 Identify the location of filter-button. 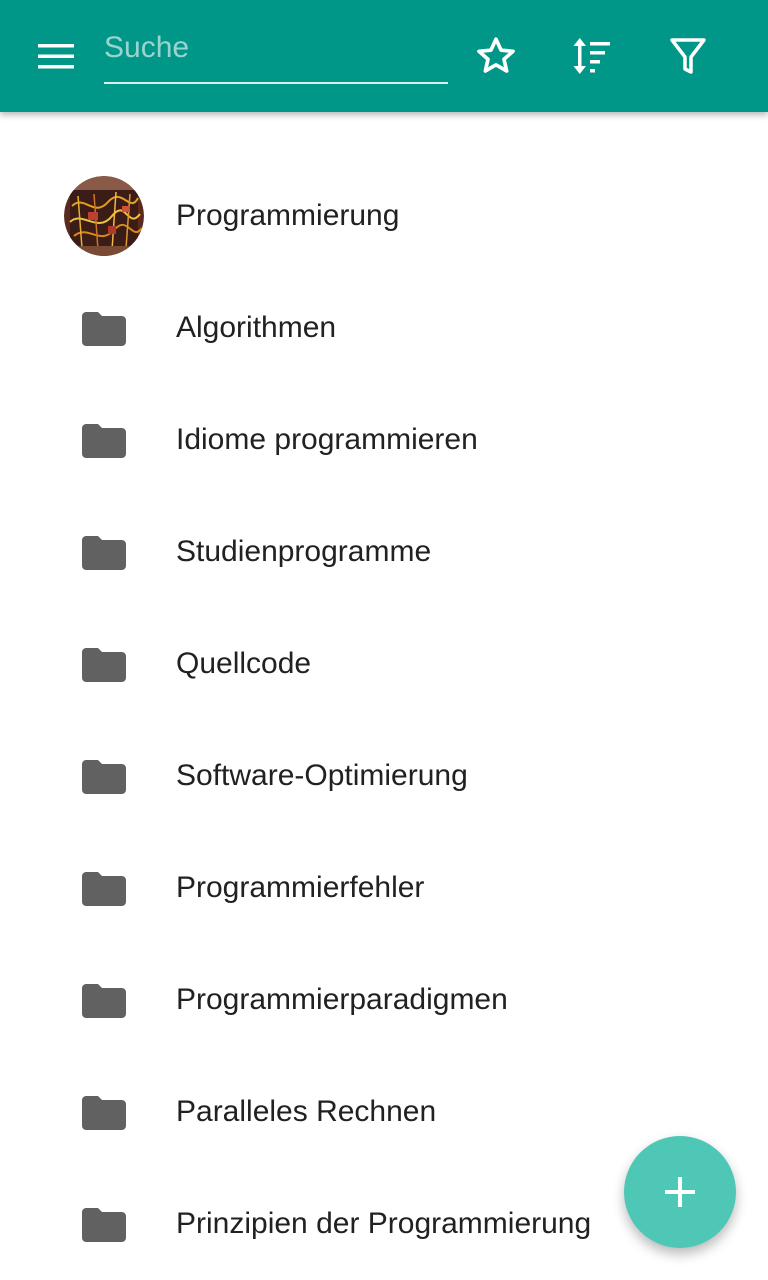
(688, 56).